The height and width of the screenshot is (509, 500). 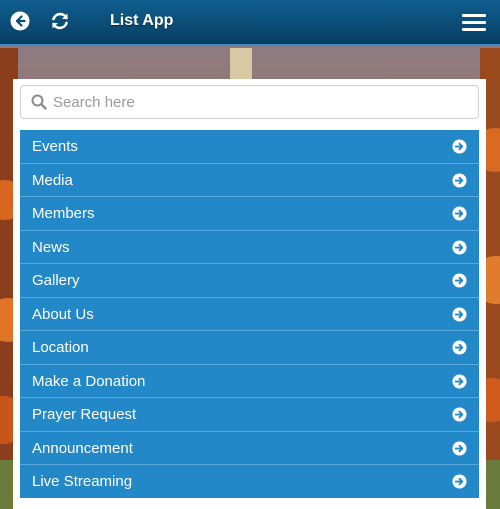 What do you see at coordinates (142, 20) in the screenshot?
I see `page-title: List App` at bounding box center [142, 20].